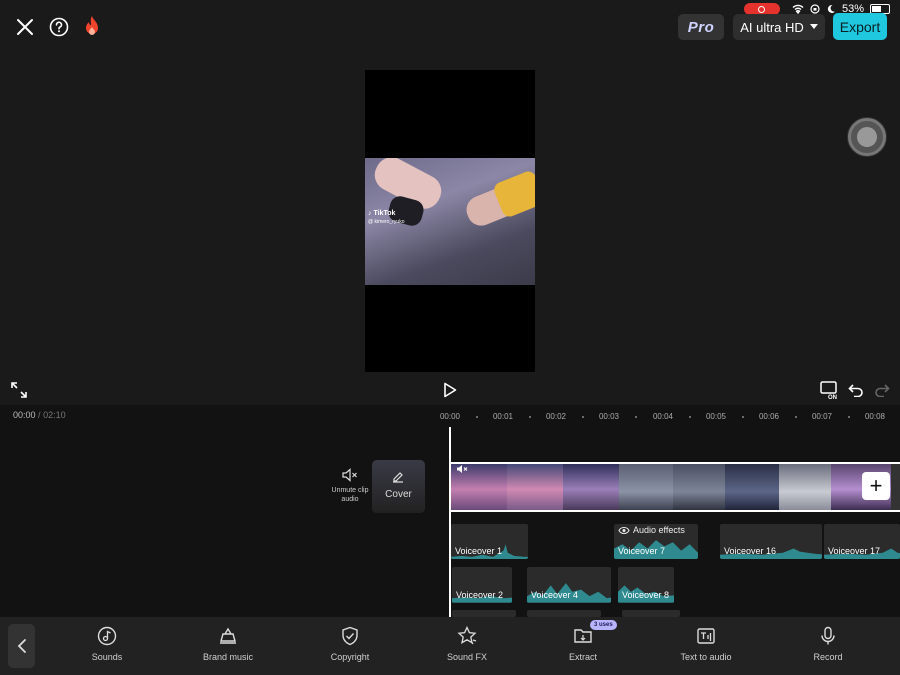 The width and height of the screenshot is (900, 675). I want to click on video-frame: ♪ TikTok @ kimero_ryuko, so click(450, 221).